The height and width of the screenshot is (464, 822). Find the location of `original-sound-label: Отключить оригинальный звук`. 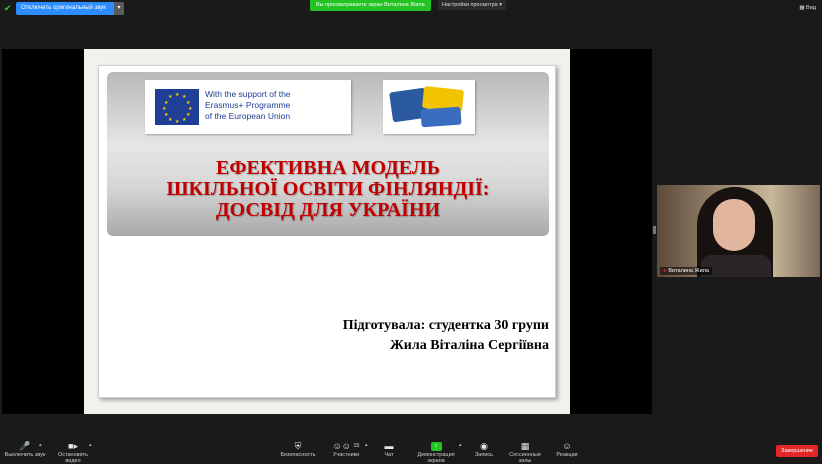

original-sound-label: Отключить оригинальный звук is located at coordinates (63, 8).